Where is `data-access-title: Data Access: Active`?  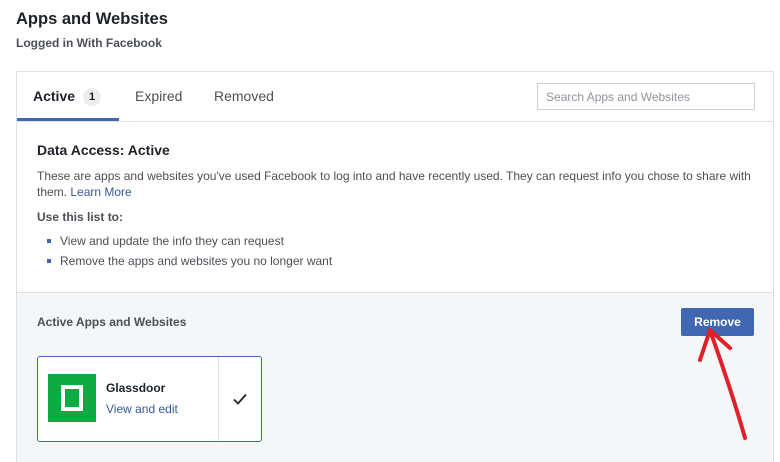 data-access-title: Data Access: Active is located at coordinates (103, 150).